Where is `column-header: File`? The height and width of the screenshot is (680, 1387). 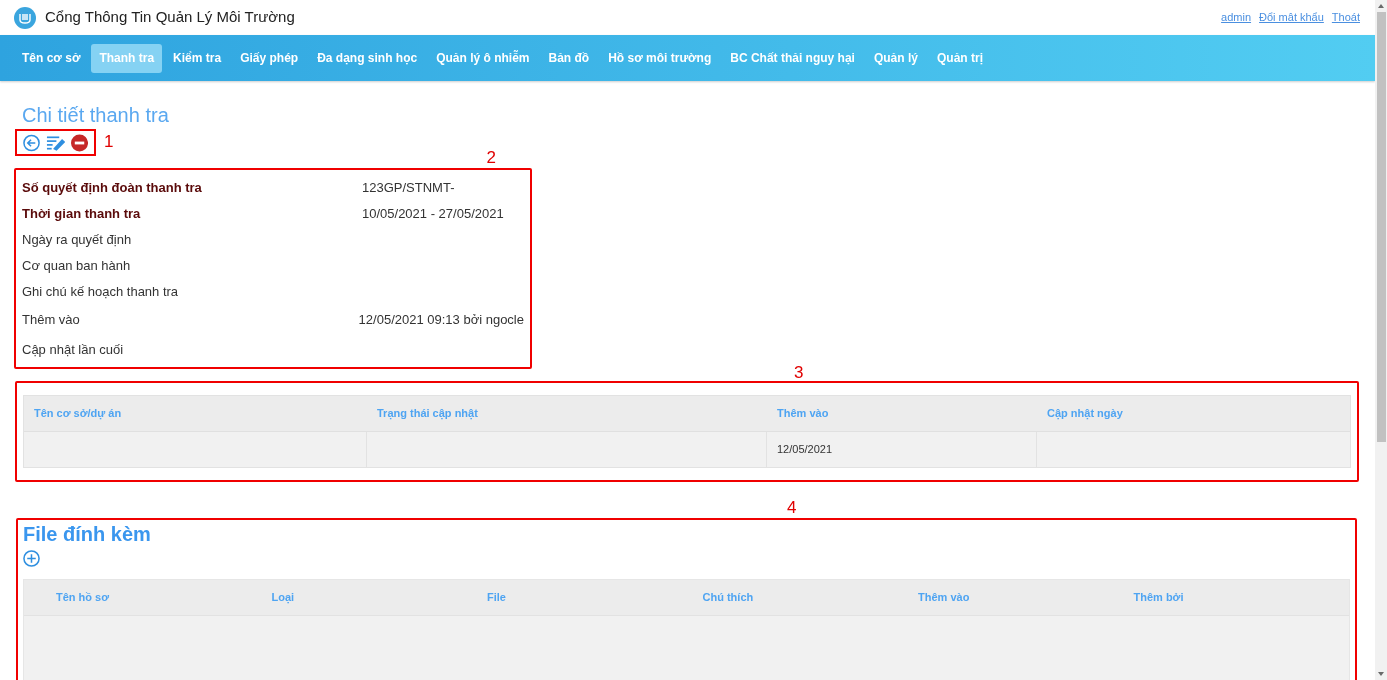
column-header: File is located at coordinates (497, 598).